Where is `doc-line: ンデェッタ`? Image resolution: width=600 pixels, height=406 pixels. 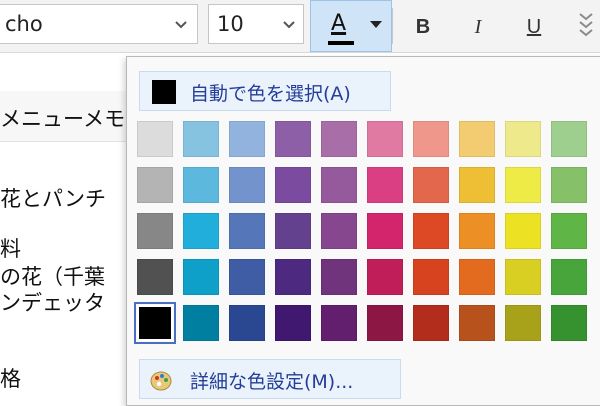 doc-line: ンデェッタ is located at coordinates (52, 303).